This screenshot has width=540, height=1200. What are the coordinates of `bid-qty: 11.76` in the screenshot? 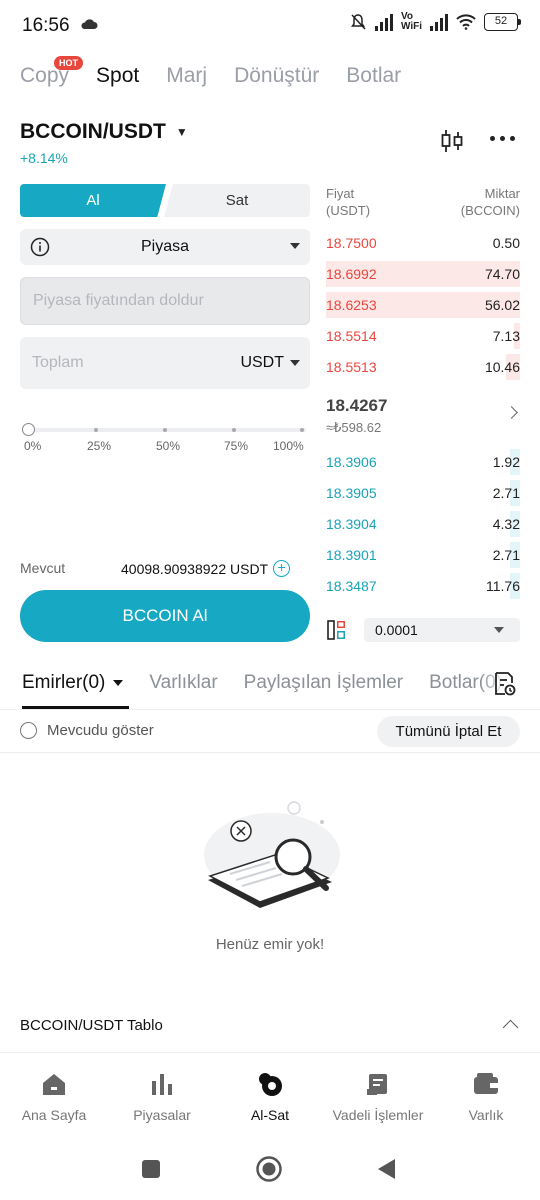 It's located at (503, 586).